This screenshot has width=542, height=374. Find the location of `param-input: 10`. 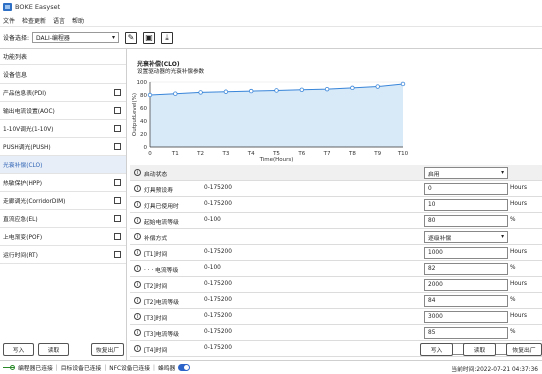

param-input: 10 is located at coordinates (466, 205).